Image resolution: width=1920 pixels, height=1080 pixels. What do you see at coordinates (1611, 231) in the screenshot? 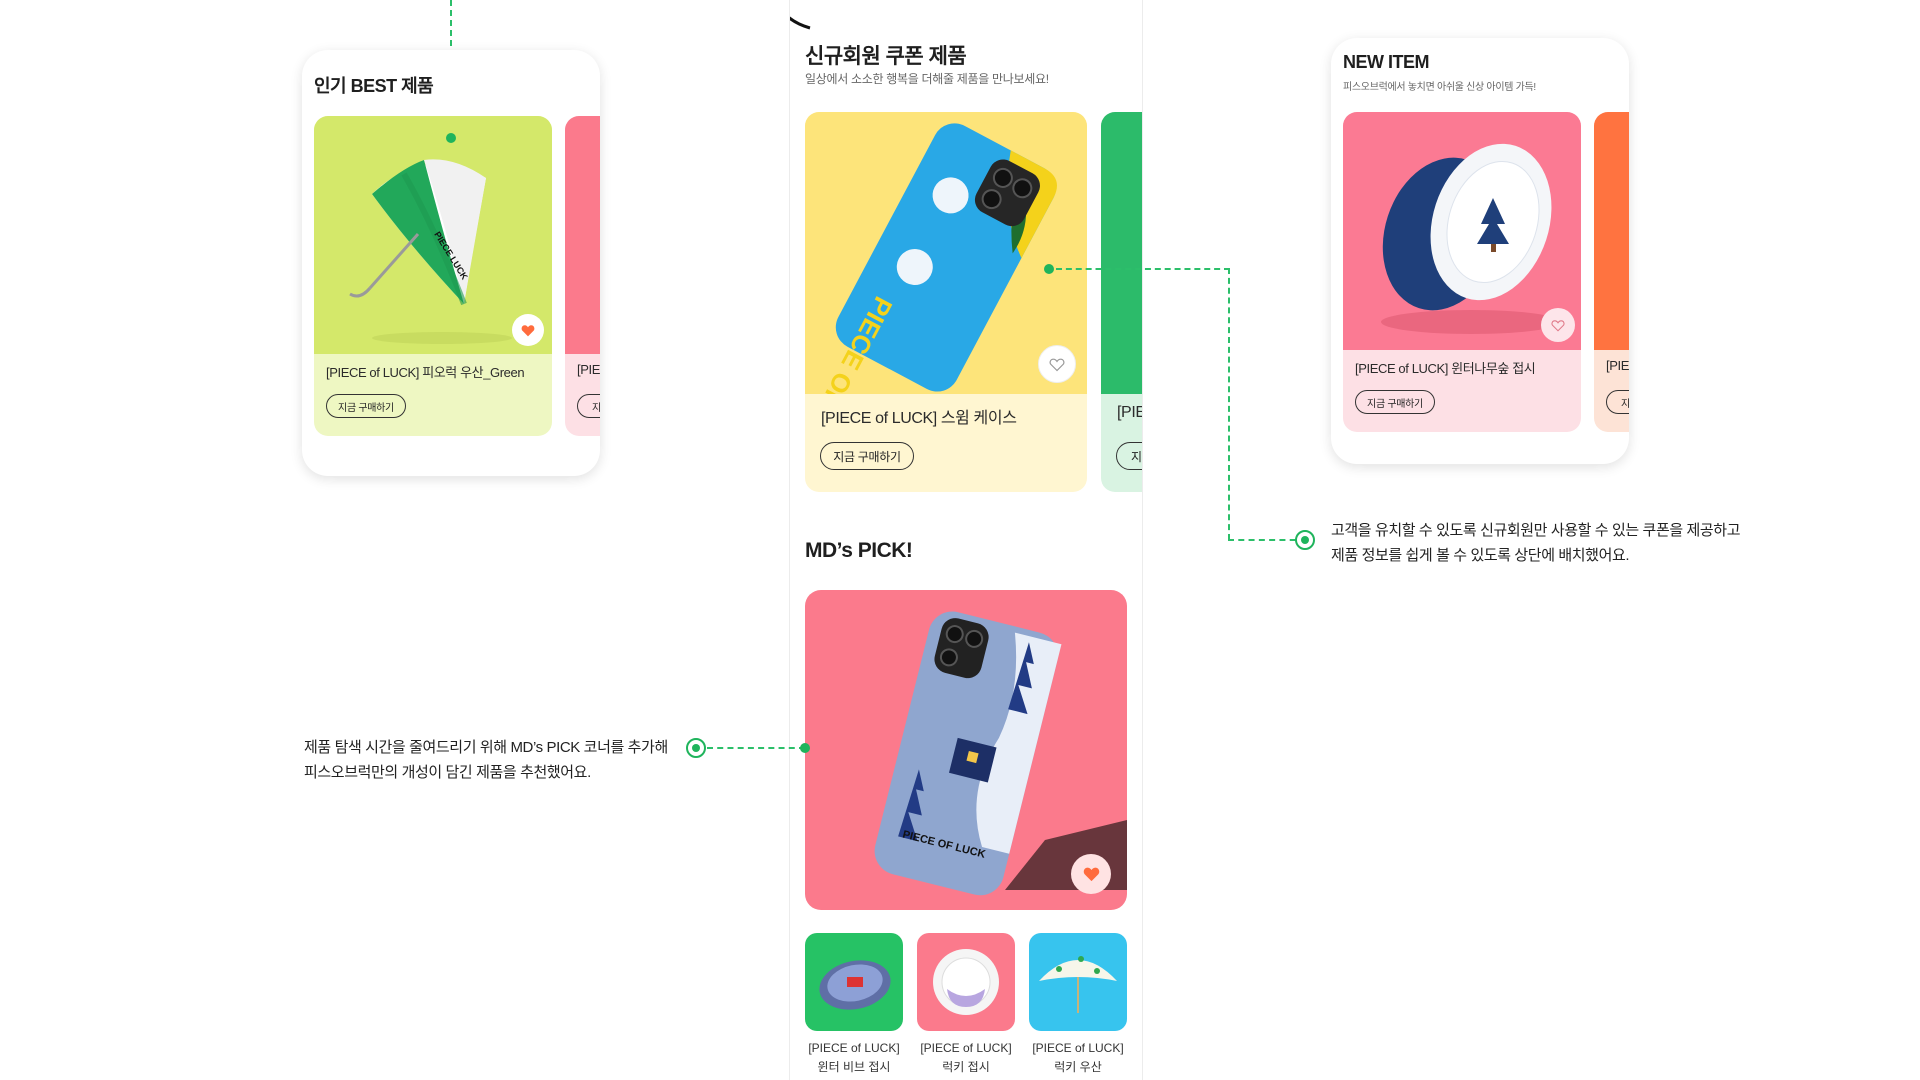
I see `new-item-peek-image` at bounding box center [1611, 231].